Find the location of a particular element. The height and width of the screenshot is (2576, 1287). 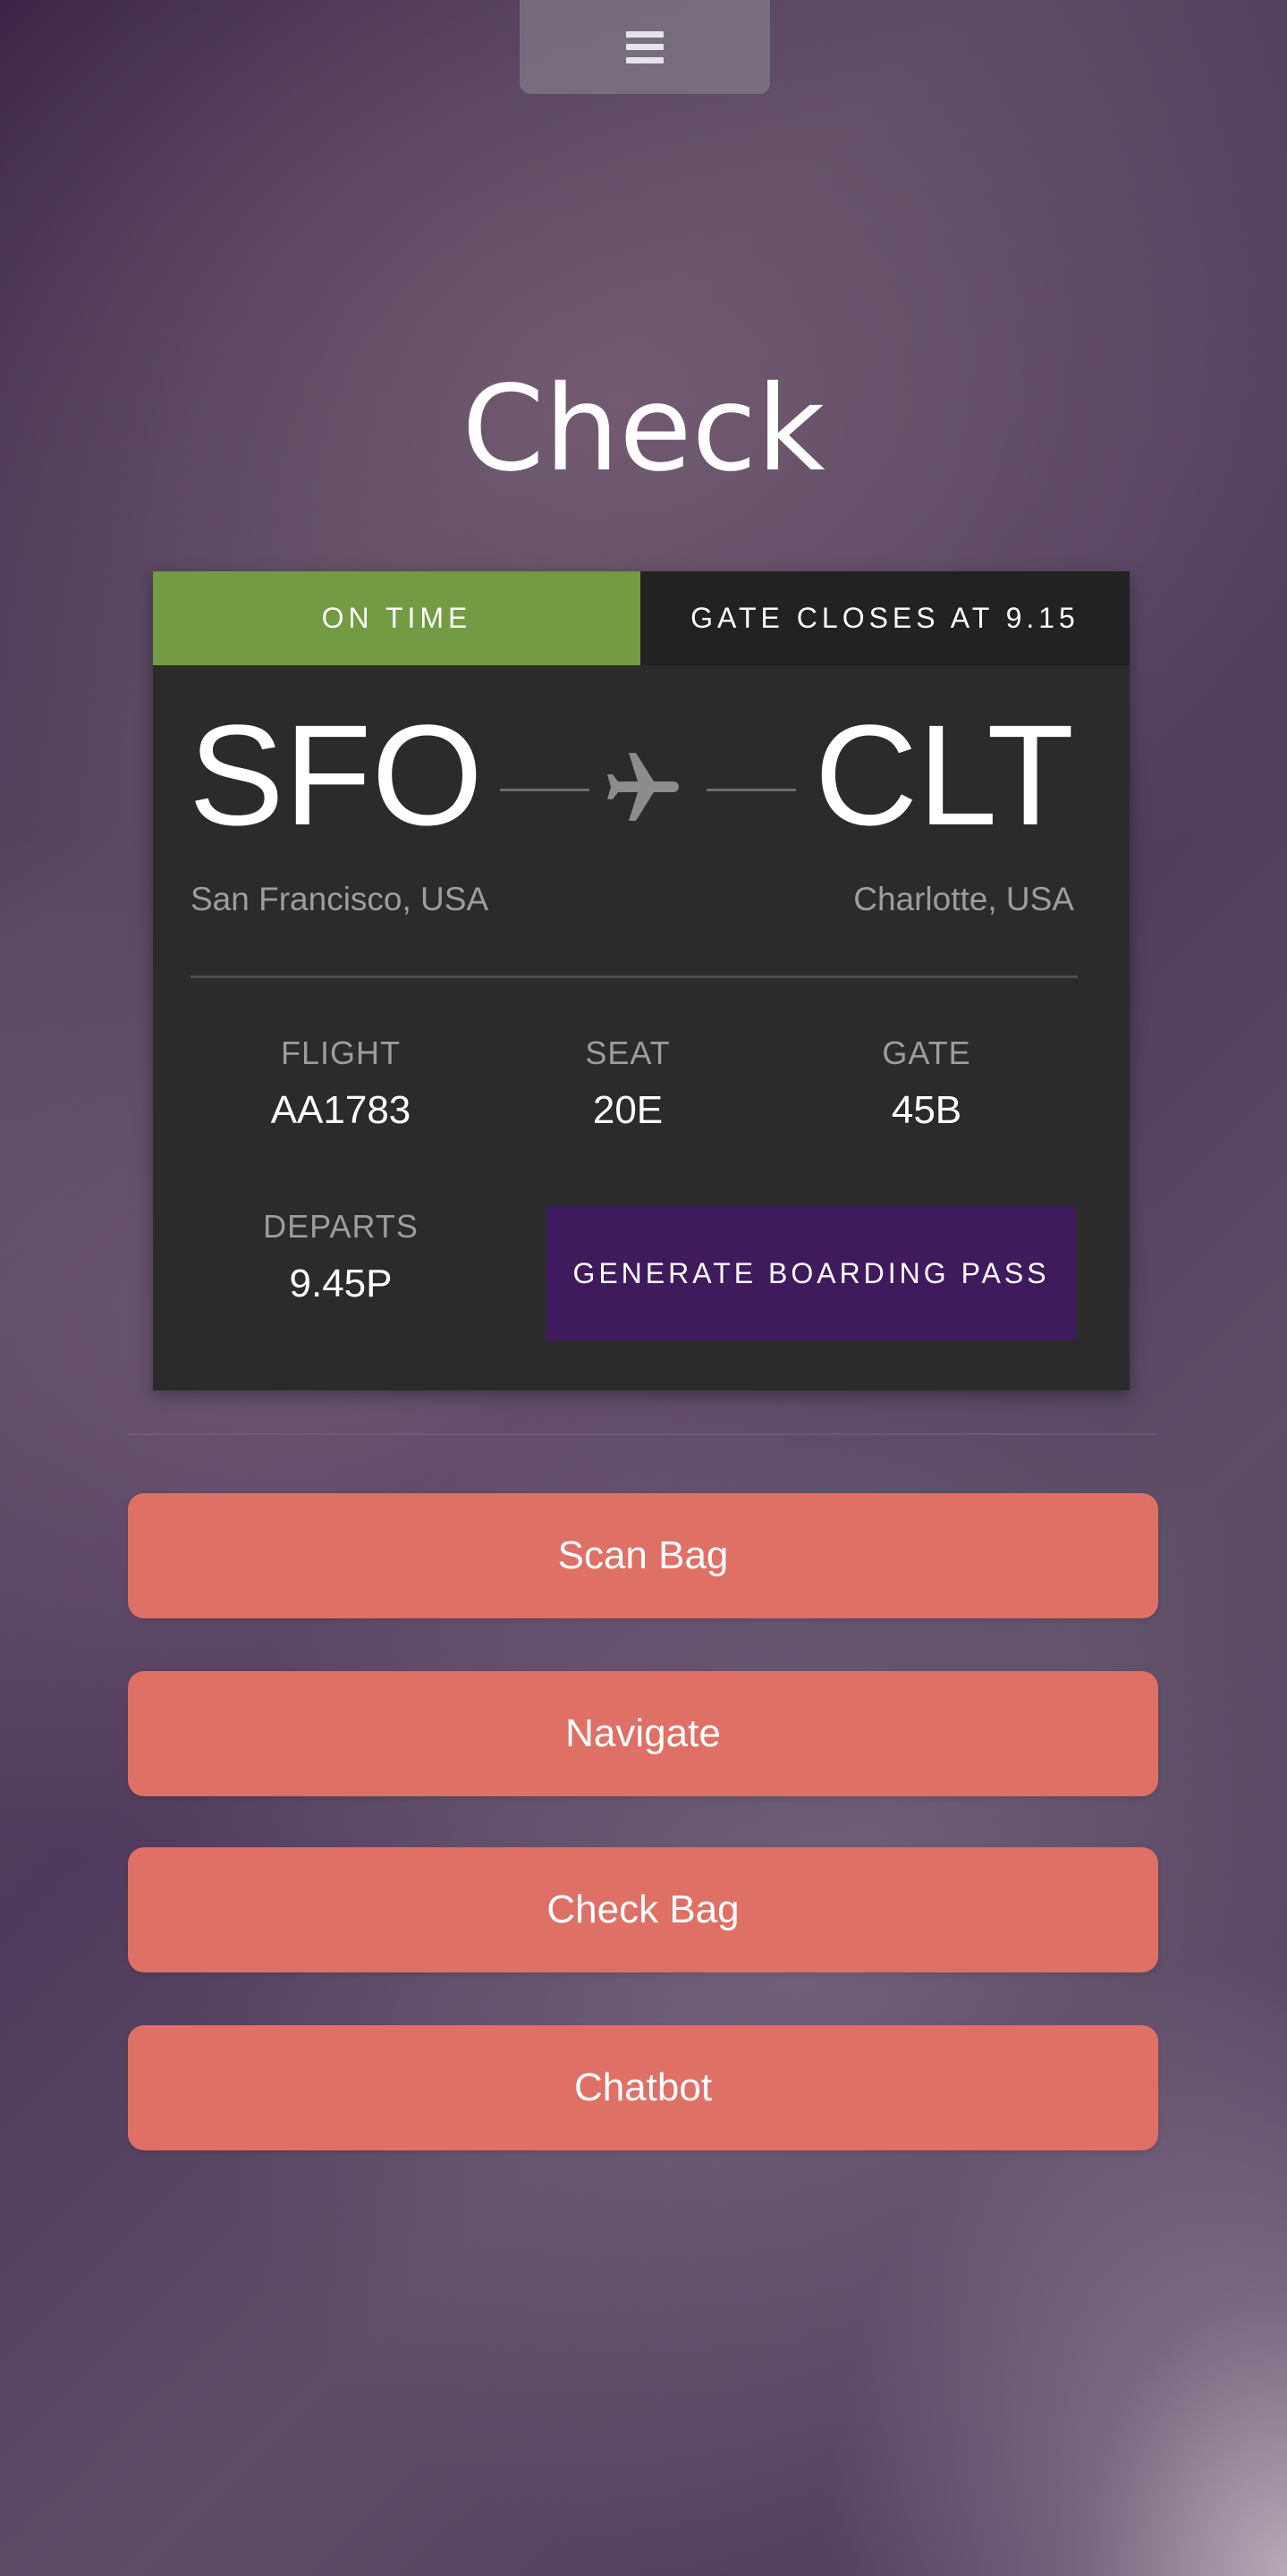

scan-bag-button: Scan Bag is located at coordinates (643, 1555).